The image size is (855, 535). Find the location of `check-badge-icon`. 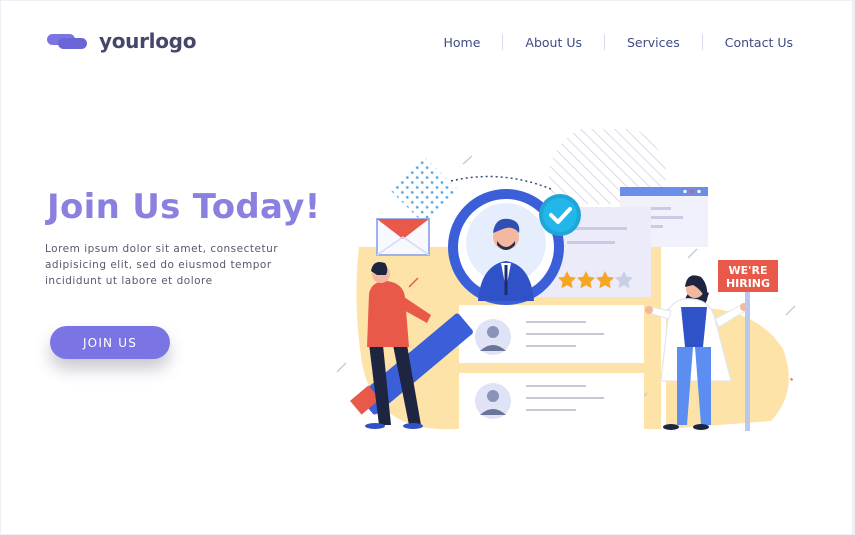

check-badge-icon is located at coordinates (560, 215).